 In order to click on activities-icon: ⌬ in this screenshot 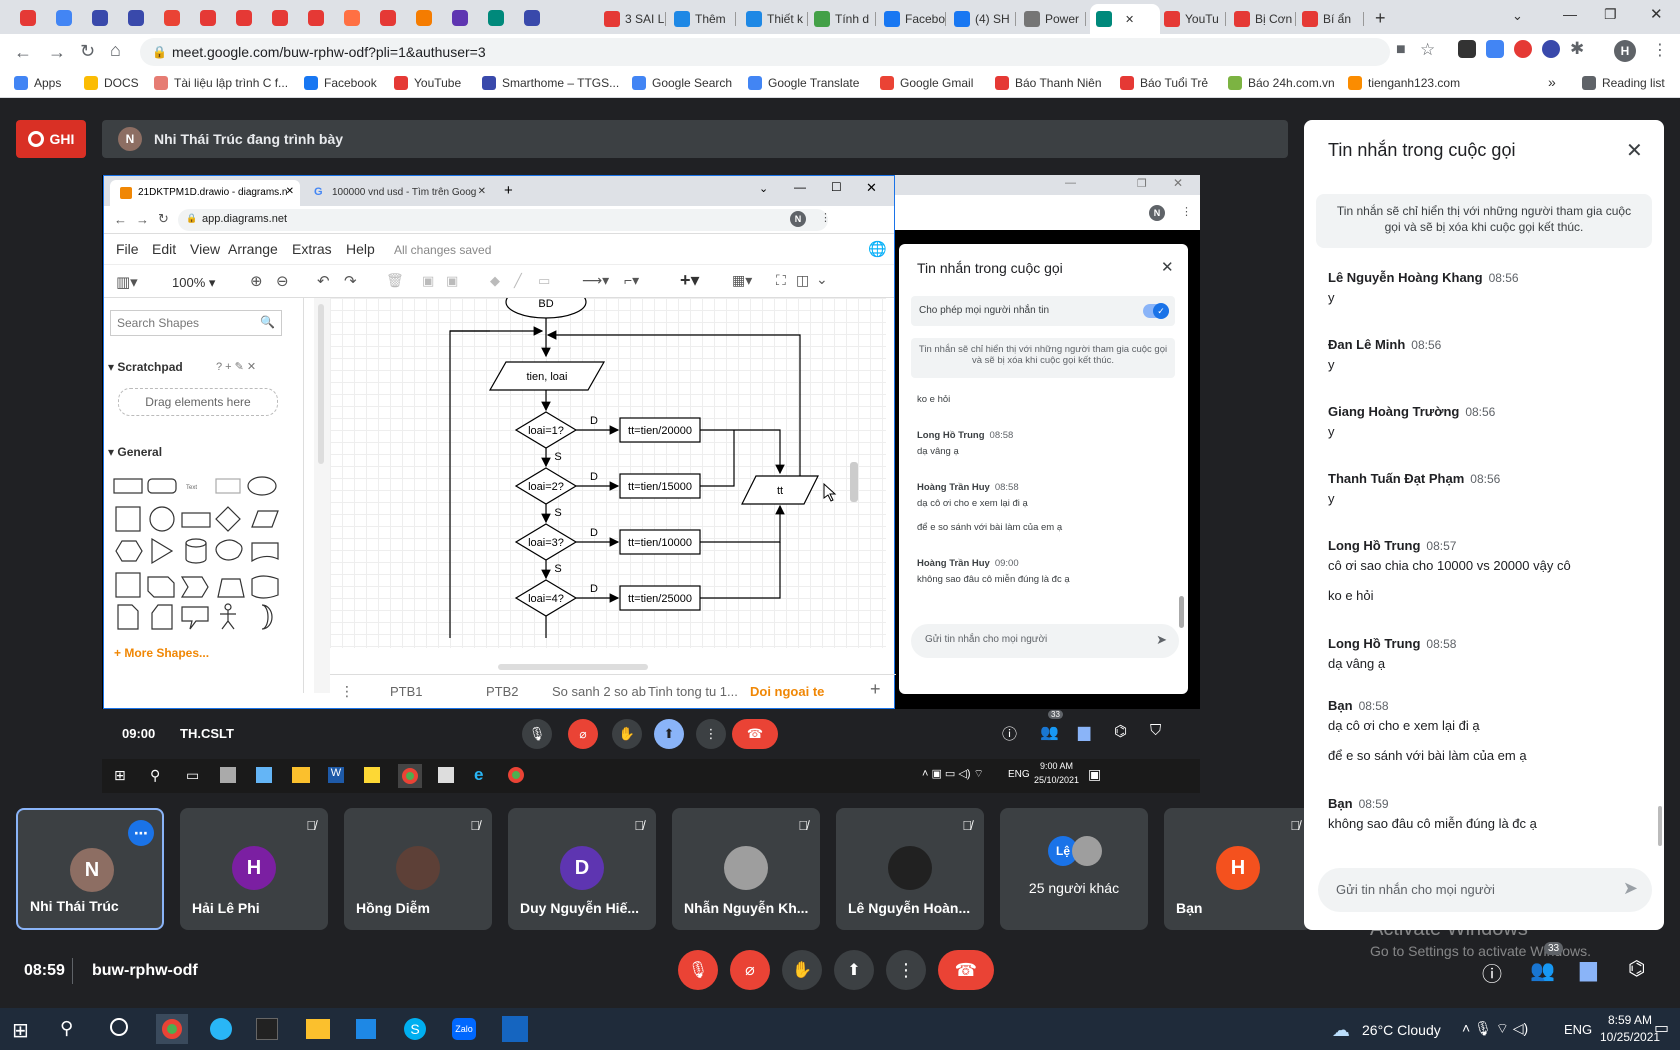, I will do `click(1120, 731)`.